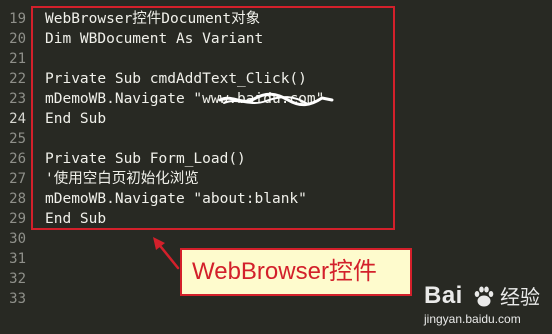 This screenshot has height=334, width=552. I want to click on watermark-suffix-text: 经验, so click(520, 298).